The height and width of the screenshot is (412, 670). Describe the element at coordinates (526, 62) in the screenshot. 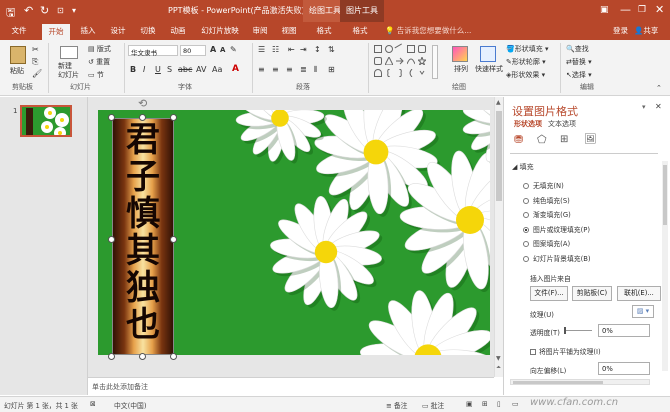

I see `shape-outline-button: ✎形状轮廓 ▾` at that location.